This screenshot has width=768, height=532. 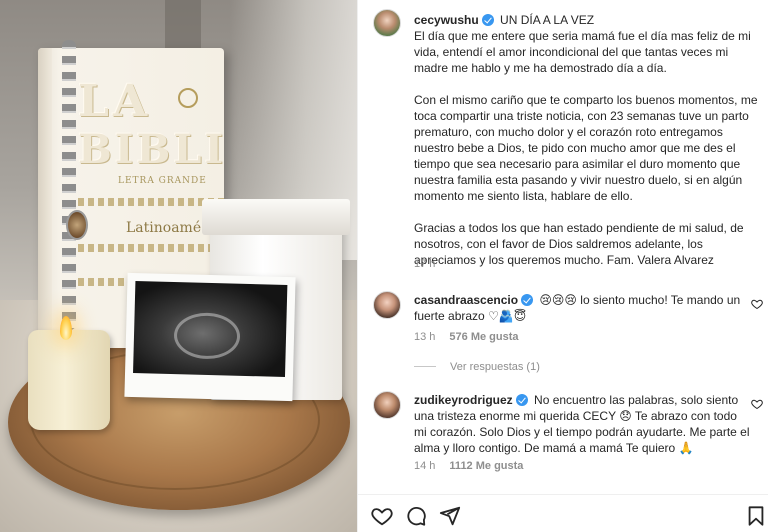 What do you see at coordinates (188, 98) in the screenshot?
I see `book-seal-icon` at bounding box center [188, 98].